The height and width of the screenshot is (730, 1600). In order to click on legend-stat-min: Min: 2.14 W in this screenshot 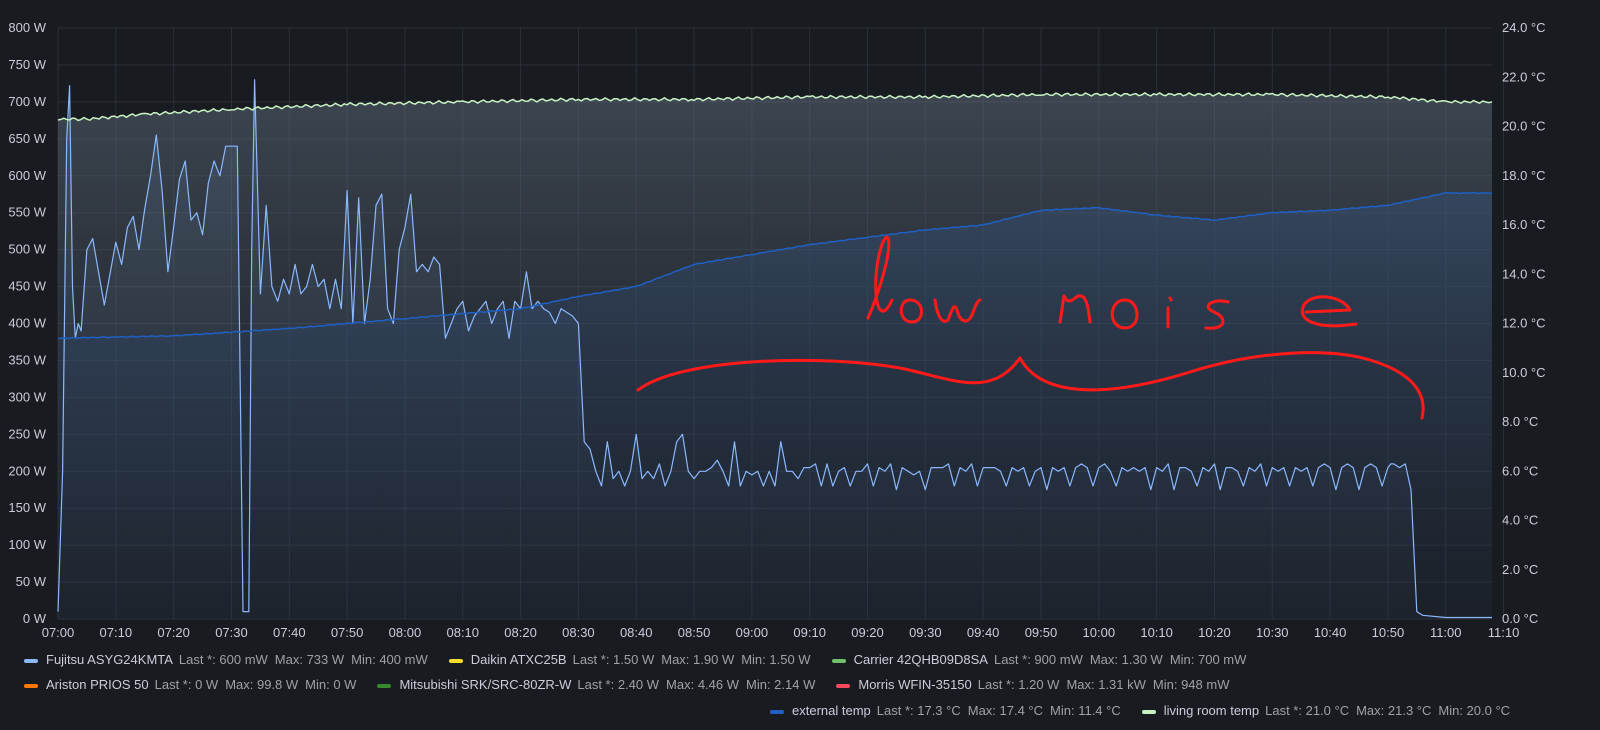, I will do `click(781, 684)`.